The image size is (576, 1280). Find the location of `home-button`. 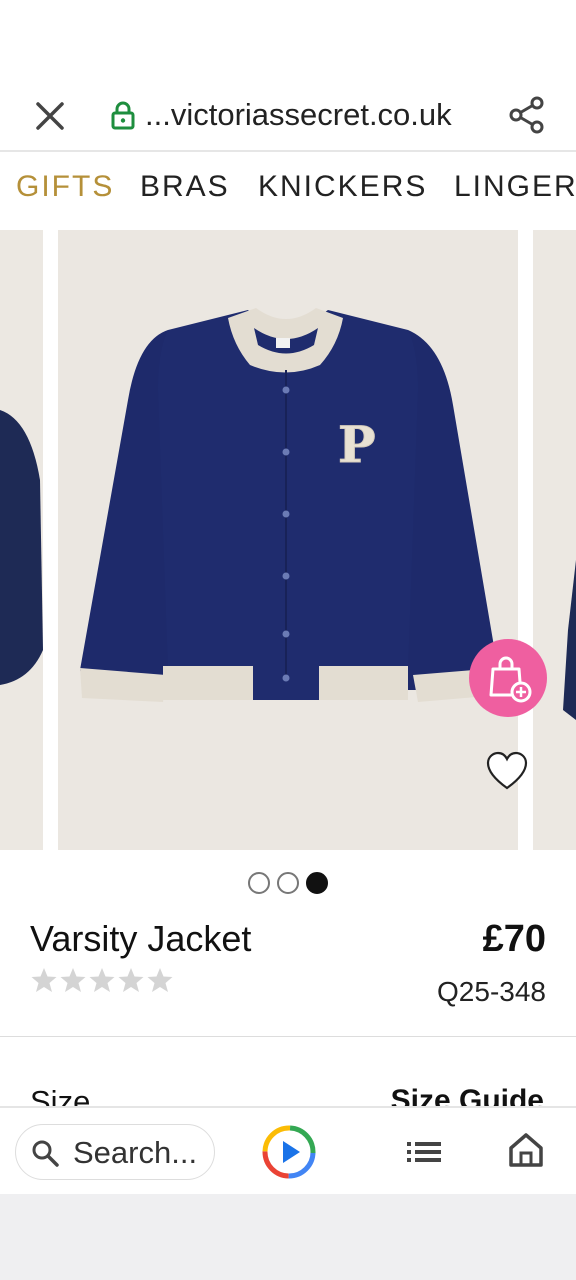

home-button is located at coordinates (526, 1150).